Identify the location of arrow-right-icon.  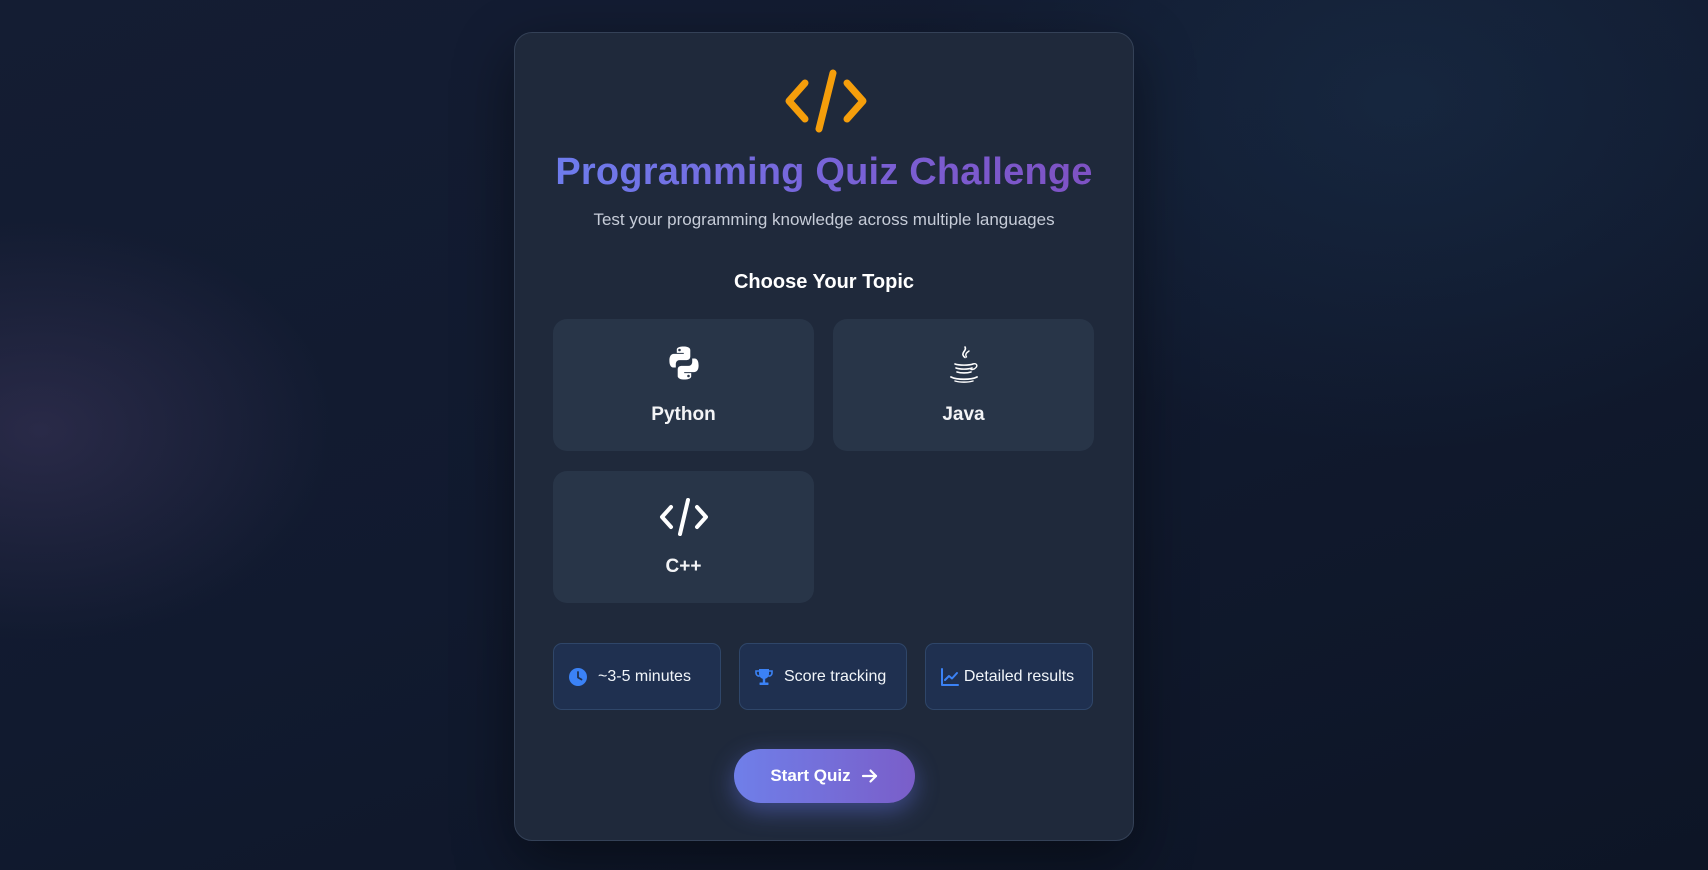
(869, 776).